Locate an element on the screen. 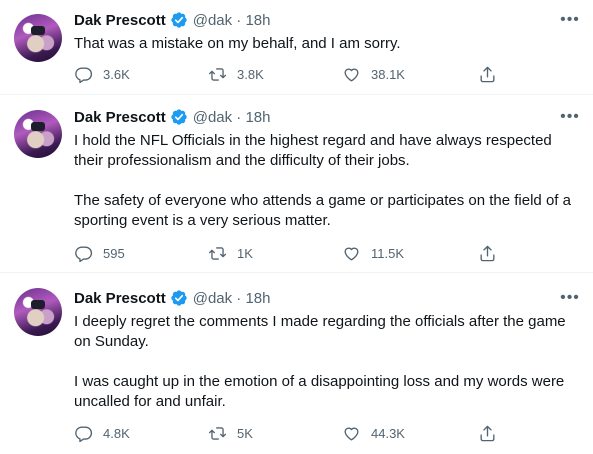 Image resolution: width=593 pixels, height=454 pixels. like-count: 11.5K is located at coordinates (388, 253).